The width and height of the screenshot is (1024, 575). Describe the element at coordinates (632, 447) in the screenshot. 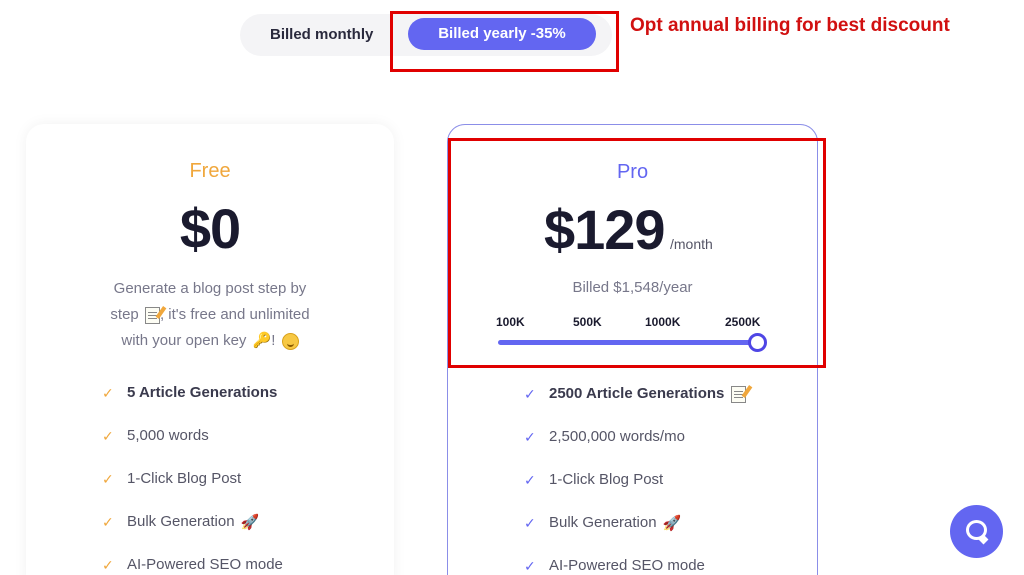

I see `list-item: ✓ 2,500,000 words/mo` at that location.